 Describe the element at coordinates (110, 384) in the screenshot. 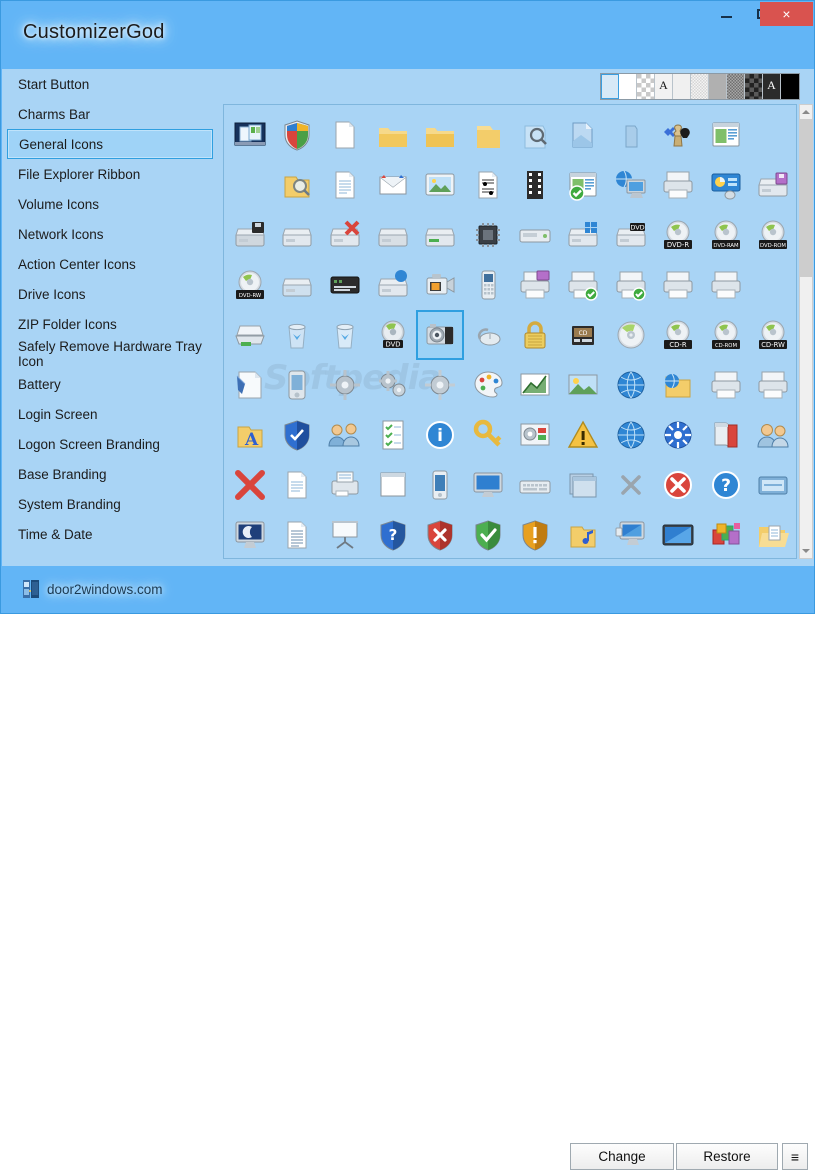

I see `sidebar-item-battery: Battery` at that location.